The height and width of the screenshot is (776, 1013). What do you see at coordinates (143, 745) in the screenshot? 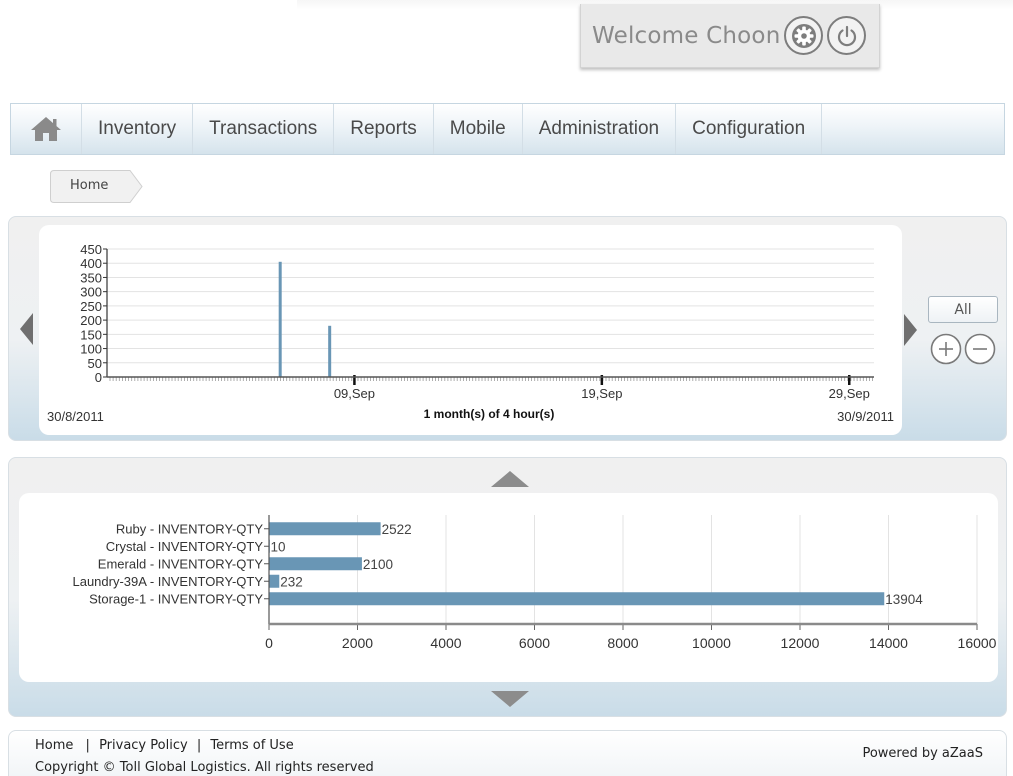
I see `footer-link-privacy: Privacy Policy` at bounding box center [143, 745].